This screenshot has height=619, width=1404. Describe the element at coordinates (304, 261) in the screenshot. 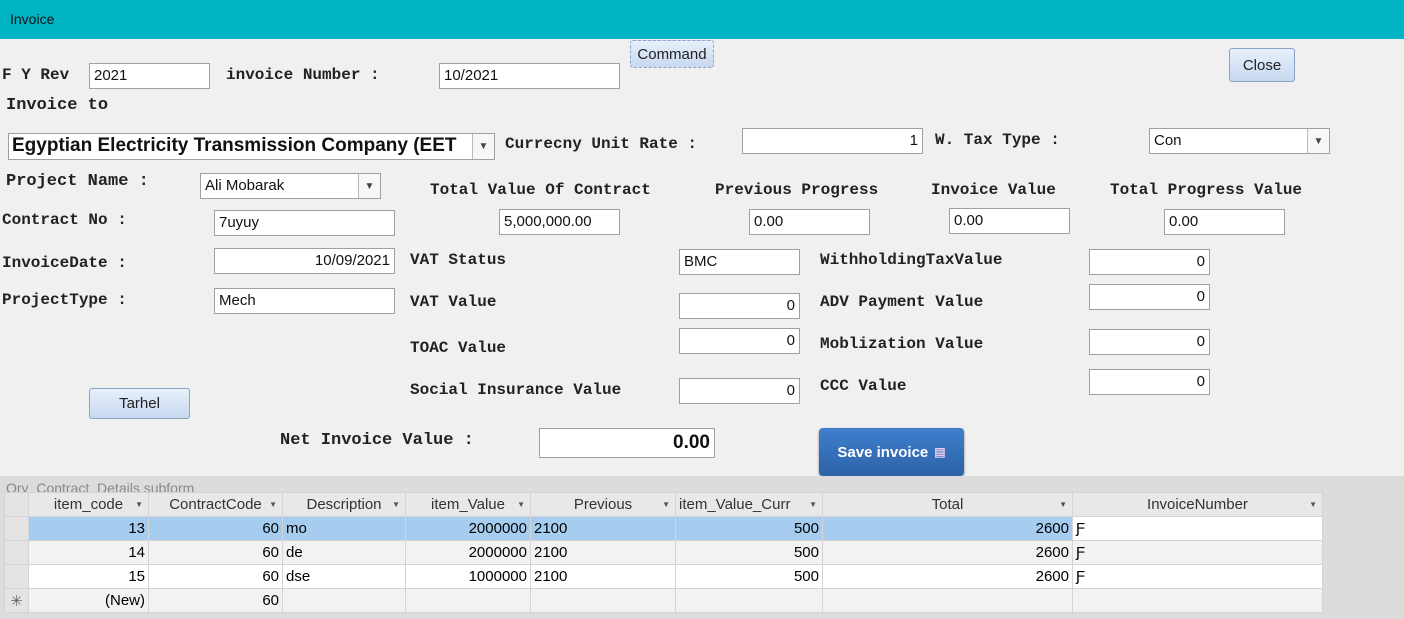

I see `invoice-date-field: 10/09/2021` at that location.